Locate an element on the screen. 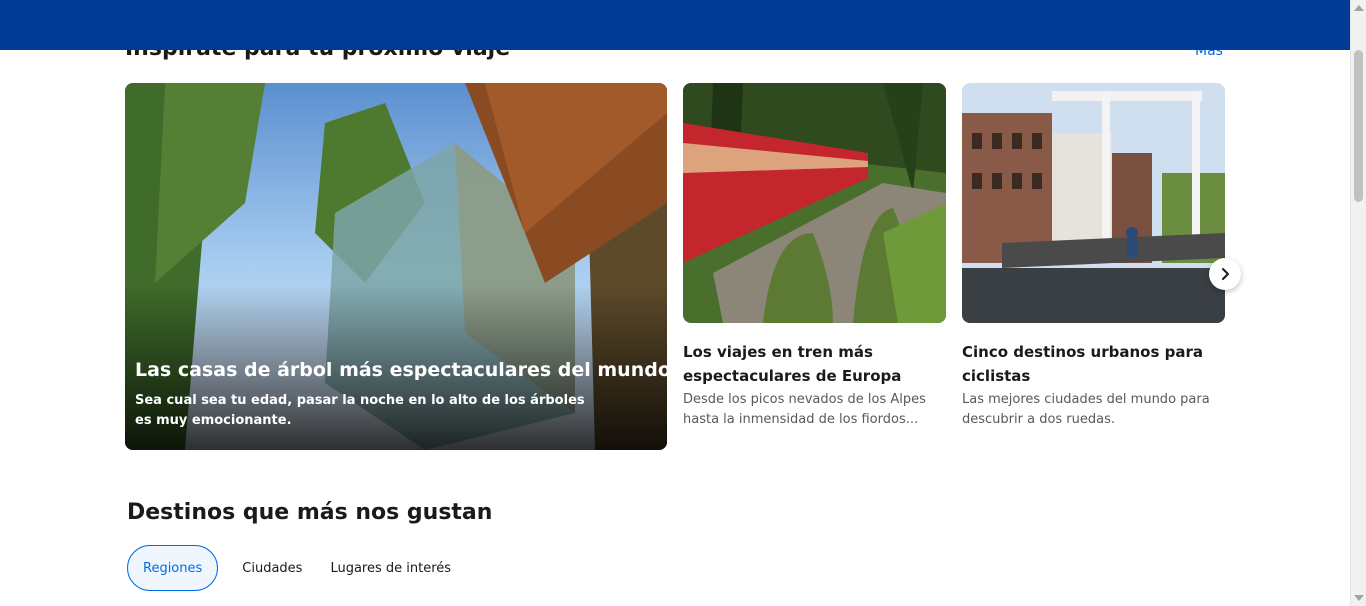 This screenshot has width=1366, height=606. tab-regiones: Regiones is located at coordinates (173, 568).